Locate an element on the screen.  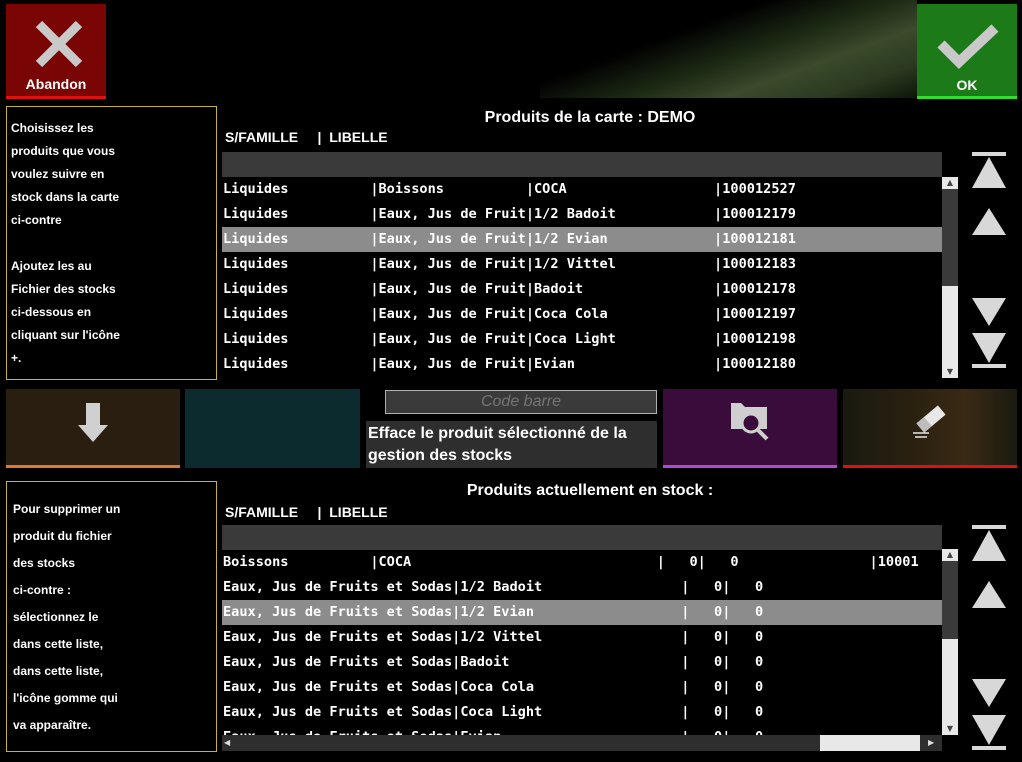
help-line: voulez suivre en is located at coordinates (58, 174).